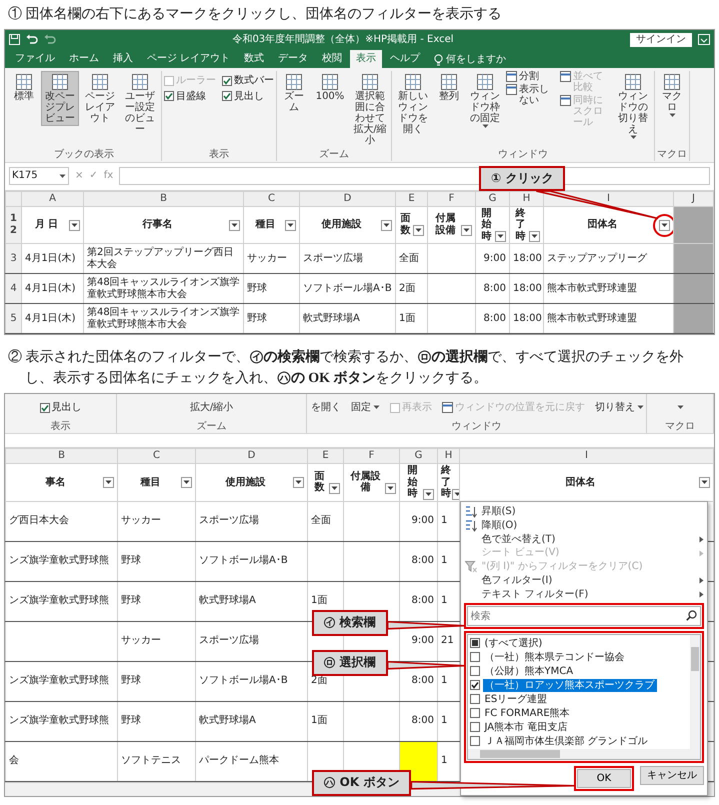 This screenshot has height=805, width=719. Describe the element at coordinates (140, 104) in the screenshot. I see `ribbon-button: ユーザー設定のビュー` at that location.